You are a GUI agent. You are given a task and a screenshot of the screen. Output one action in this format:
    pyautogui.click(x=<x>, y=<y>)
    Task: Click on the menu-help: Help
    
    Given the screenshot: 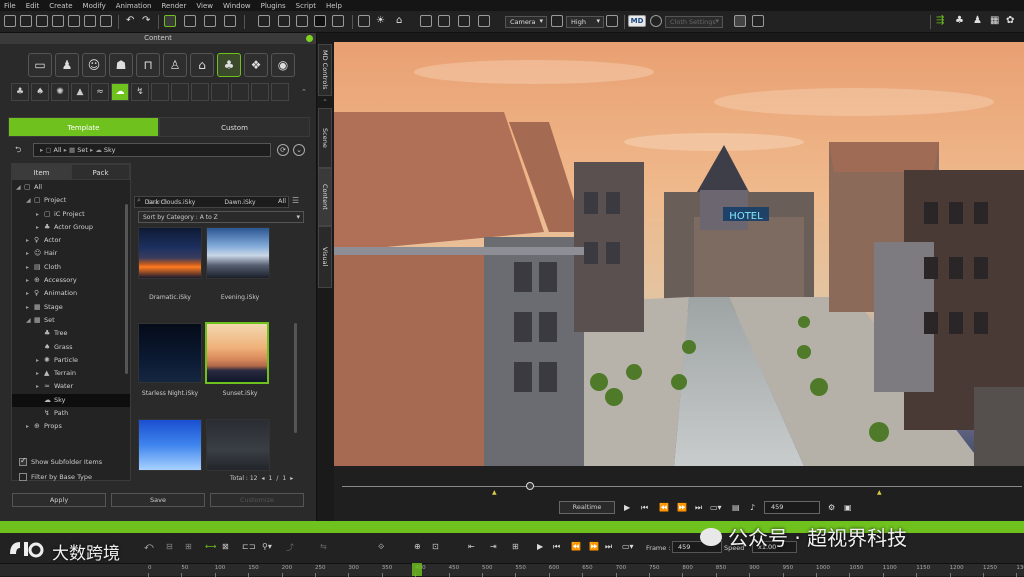 What is the action you would take?
    pyautogui.click(x=334, y=6)
    